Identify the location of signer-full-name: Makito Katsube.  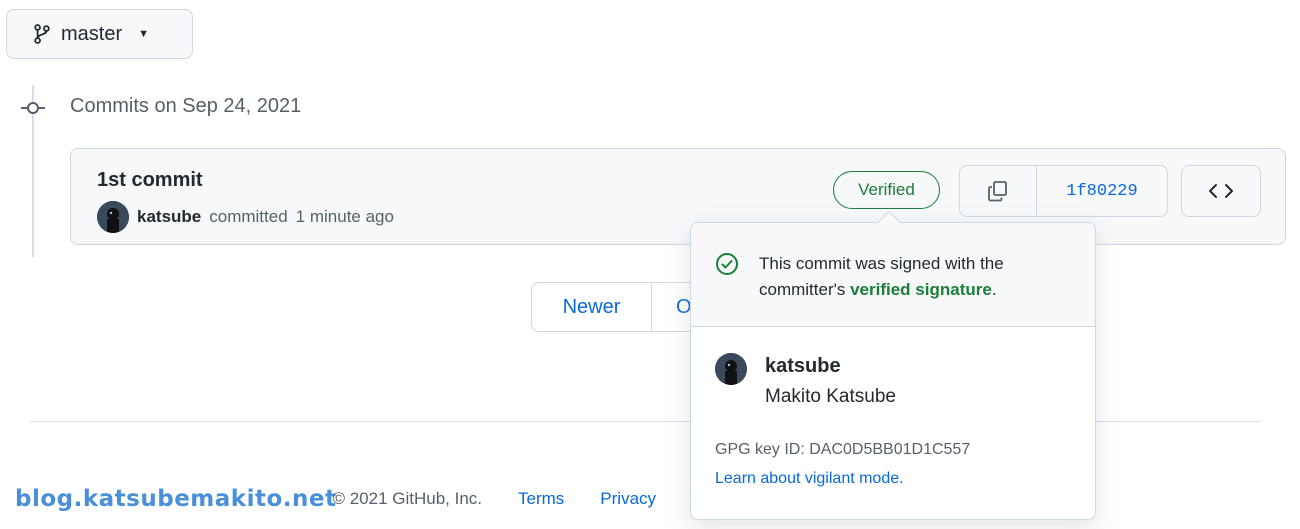
(830, 396).